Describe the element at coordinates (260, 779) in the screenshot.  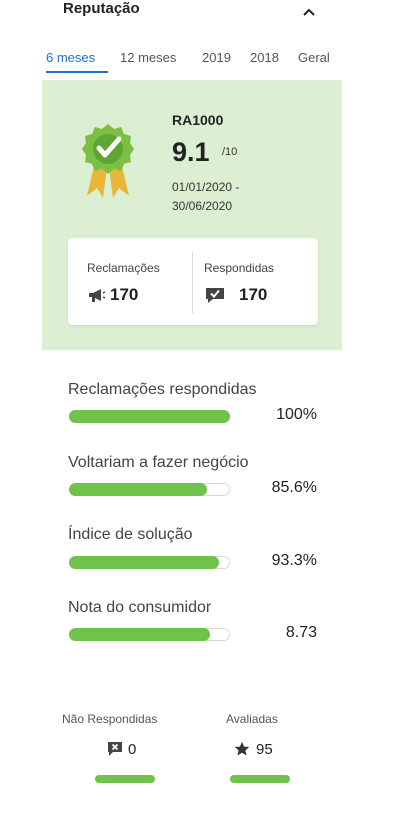
I see `rated-bar` at that location.